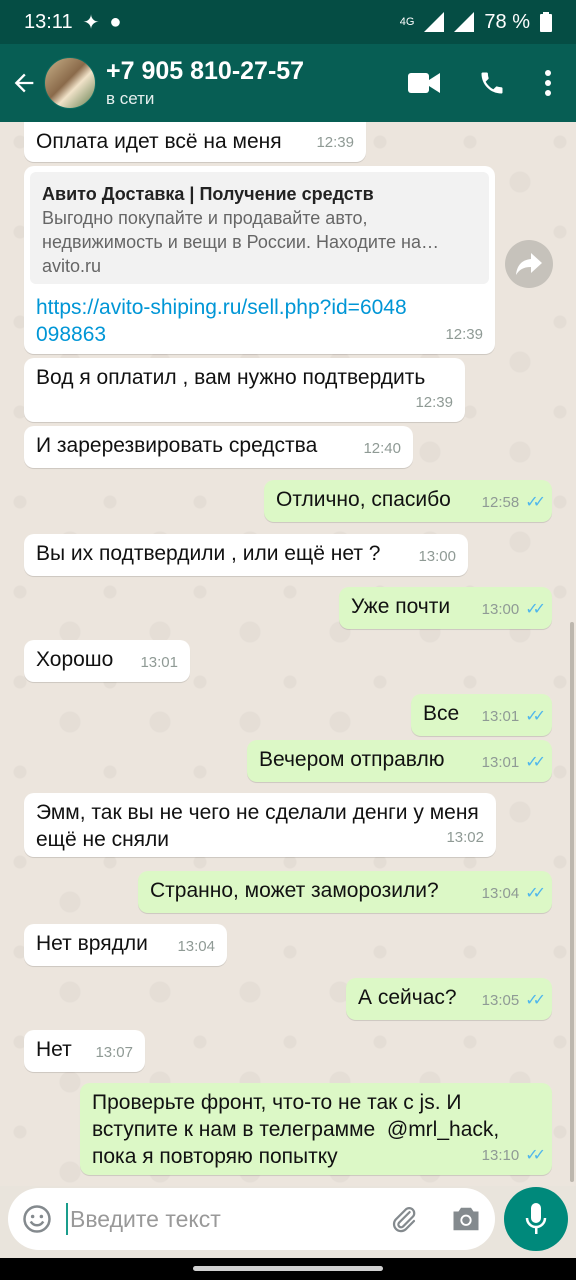  I want to click on contact-info: +7 905 810-27-57 в сети, so click(257, 83).